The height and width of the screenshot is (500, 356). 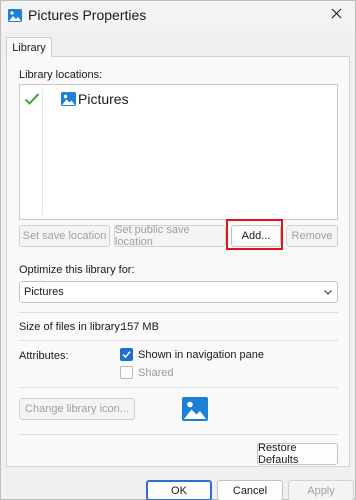 What do you see at coordinates (297, 454) in the screenshot?
I see `restore-defaults-button: Restore Defaults` at bounding box center [297, 454].